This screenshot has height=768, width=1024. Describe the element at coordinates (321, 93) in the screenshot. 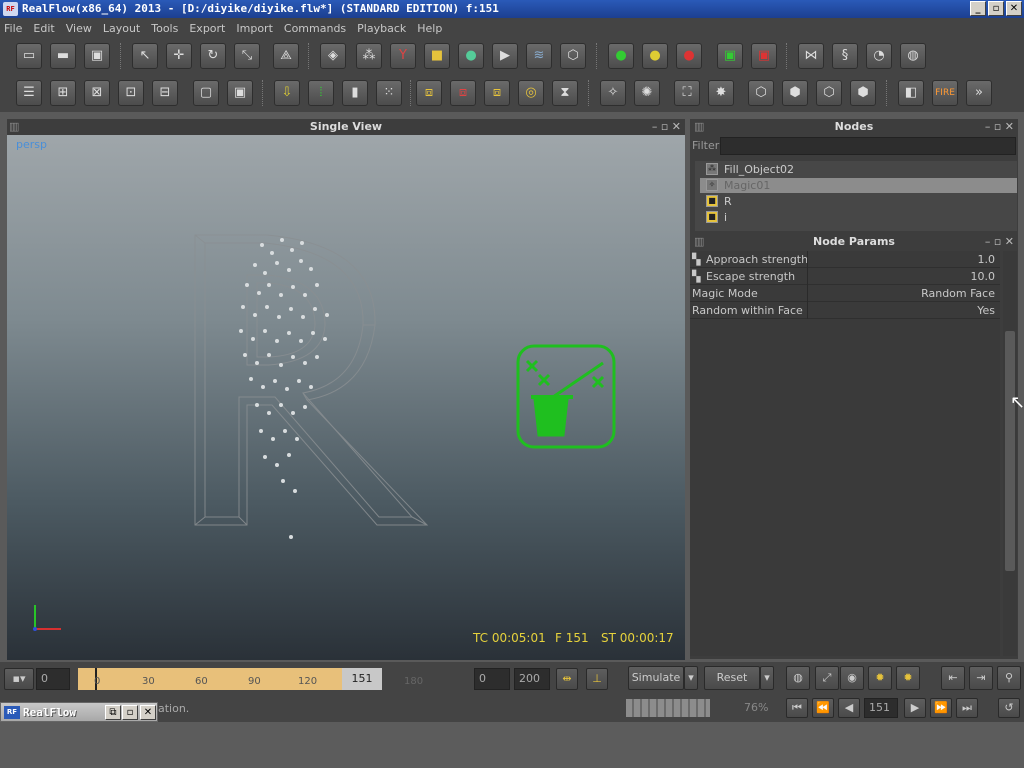

I see `statistics-icon: ⦙` at that location.